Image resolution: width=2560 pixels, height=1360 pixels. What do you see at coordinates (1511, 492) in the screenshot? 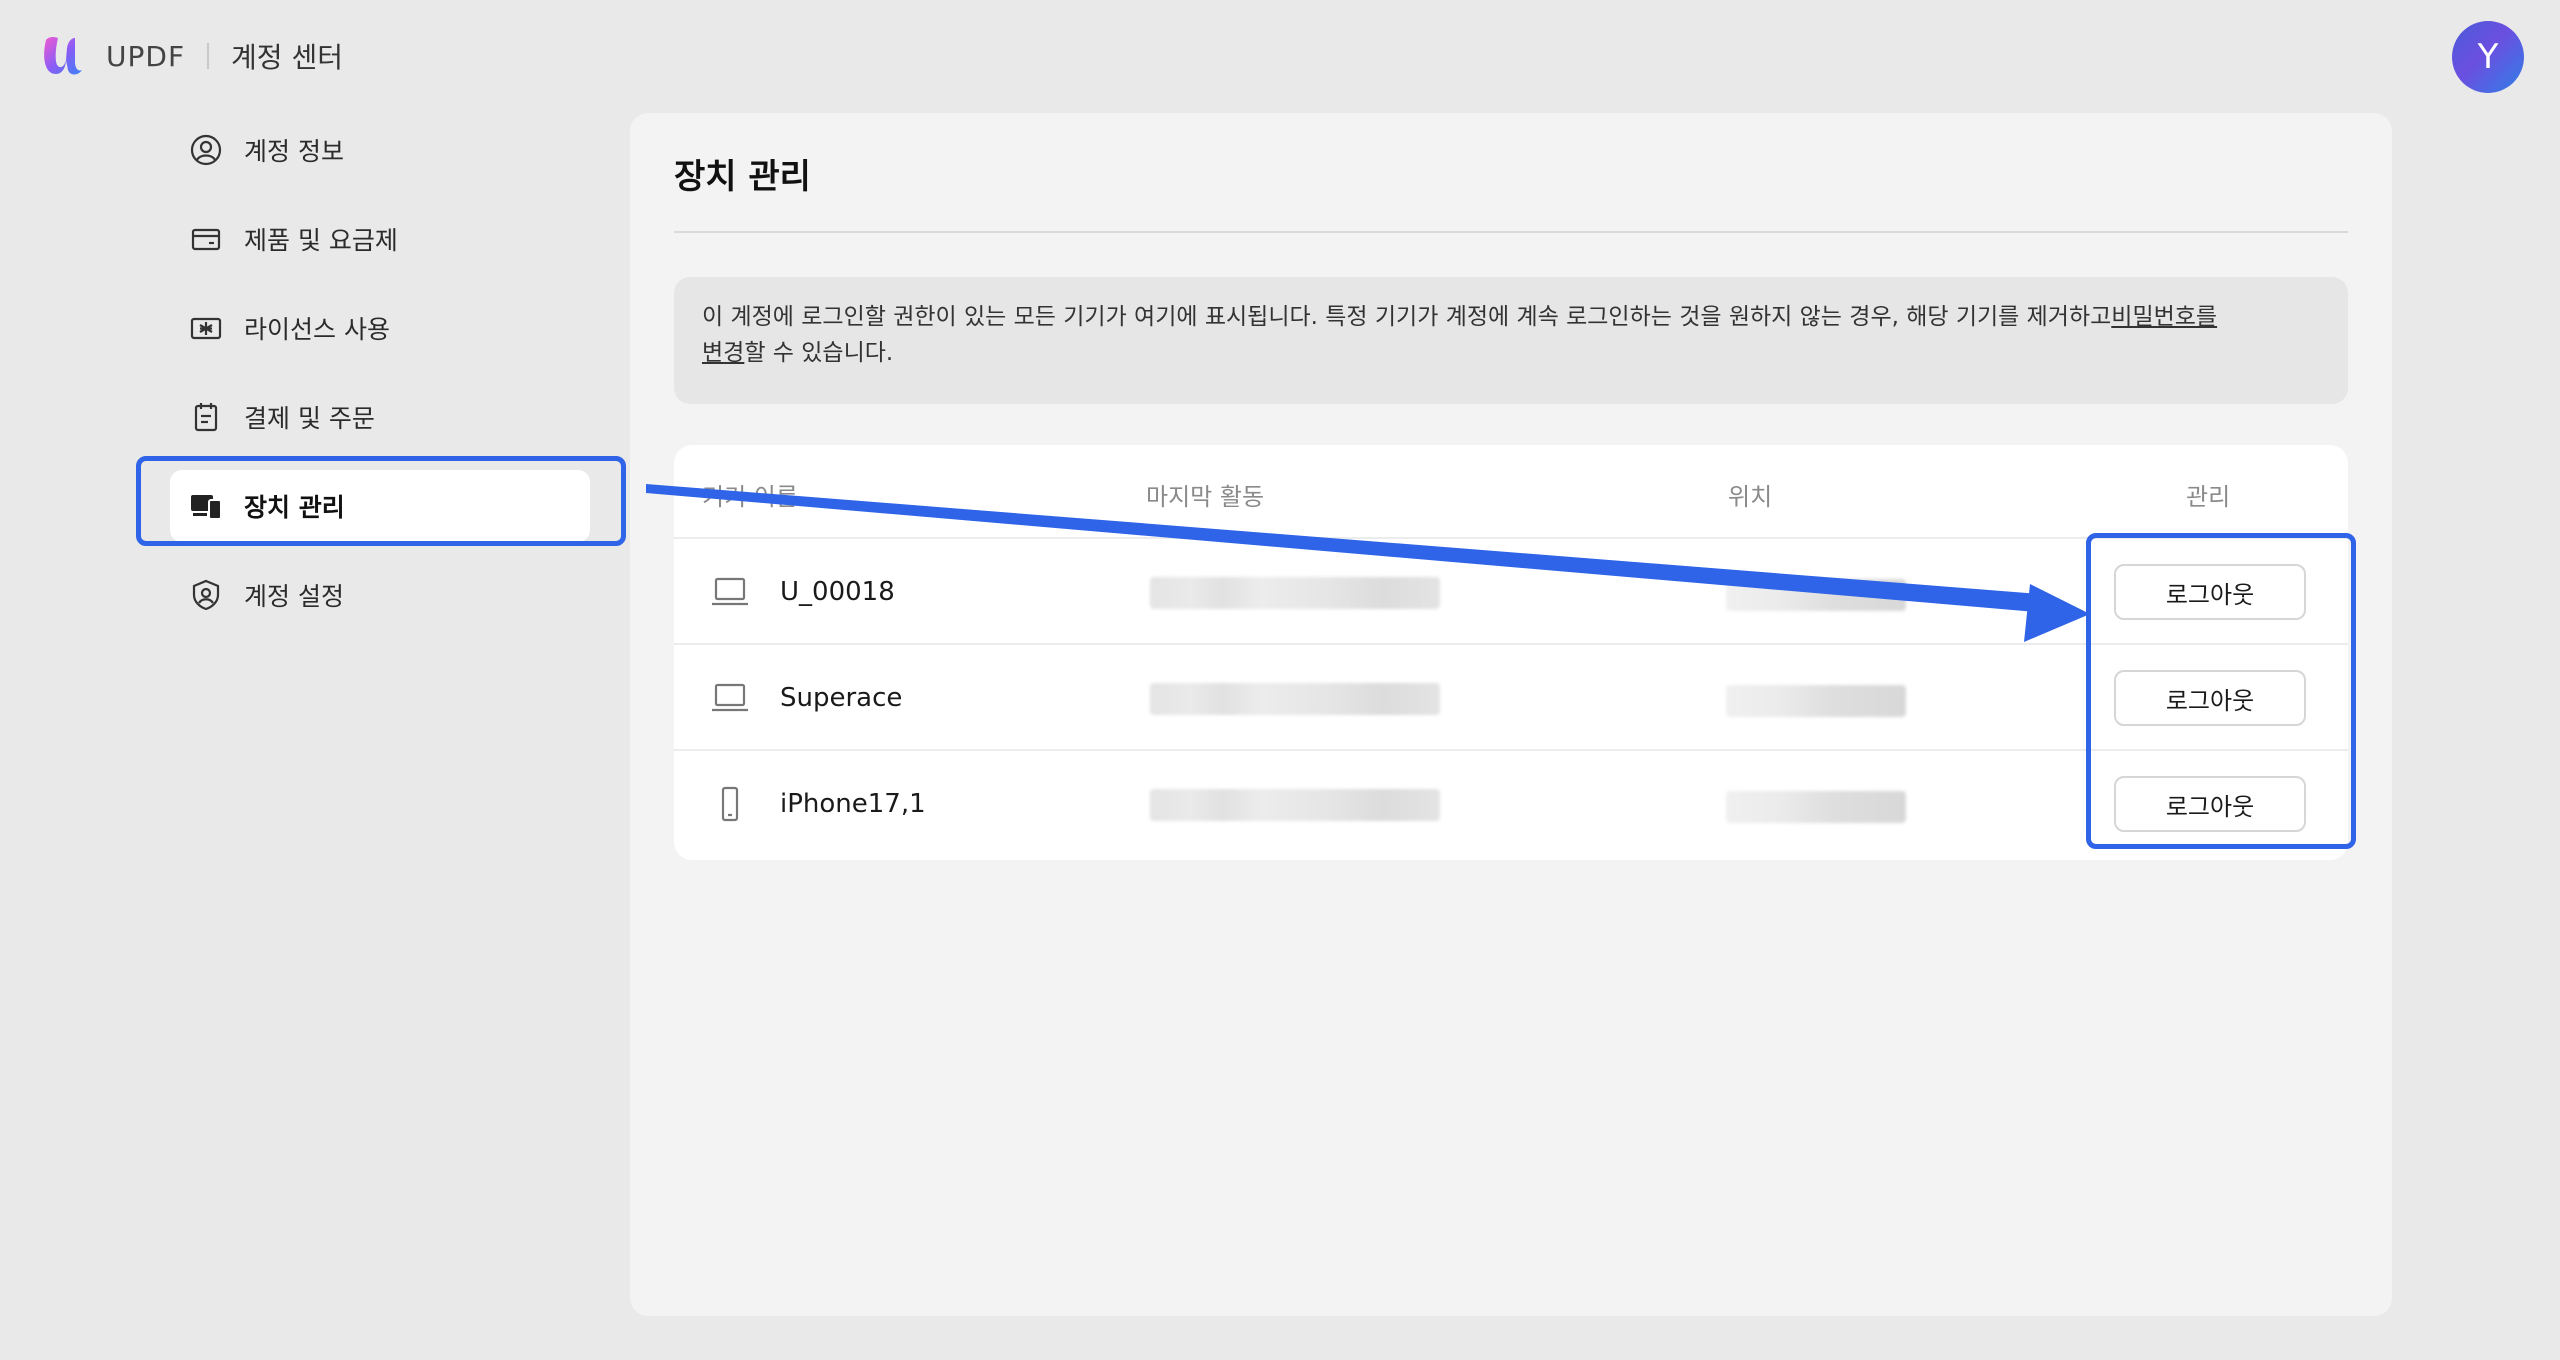
I see `table-header: 기기 이름 마지막 활동 위치 관리` at bounding box center [1511, 492].